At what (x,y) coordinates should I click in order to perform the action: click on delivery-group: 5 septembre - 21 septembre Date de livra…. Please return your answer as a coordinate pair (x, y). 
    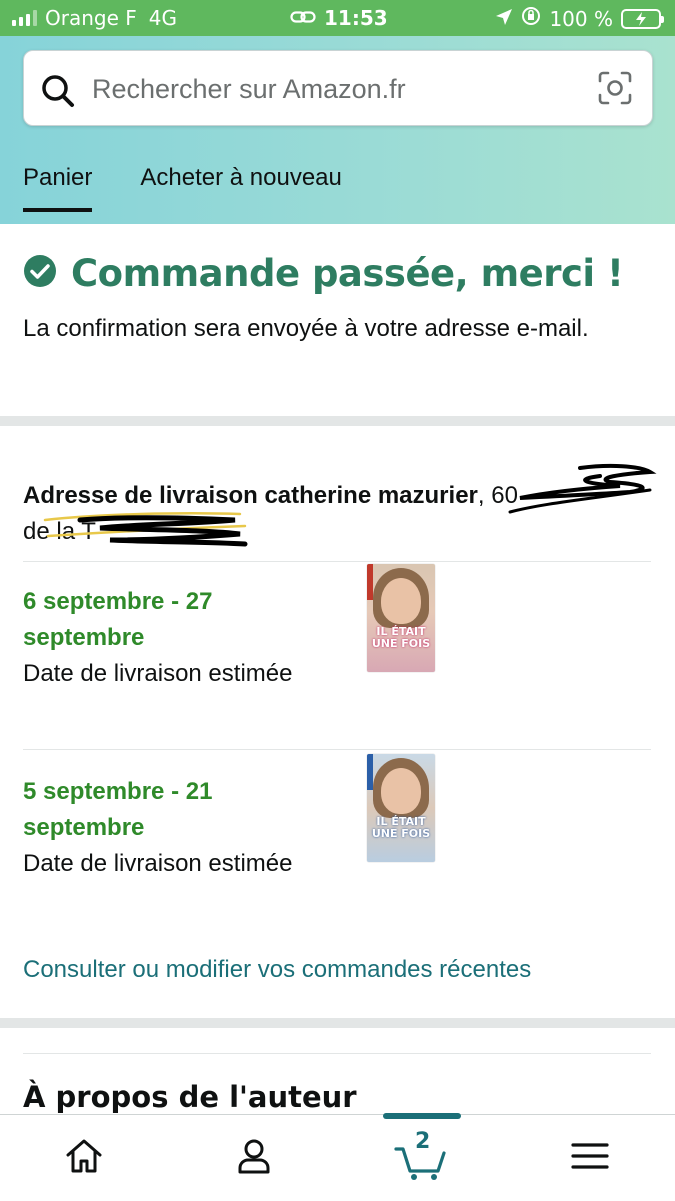
    Looking at the image, I should click on (338, 818).